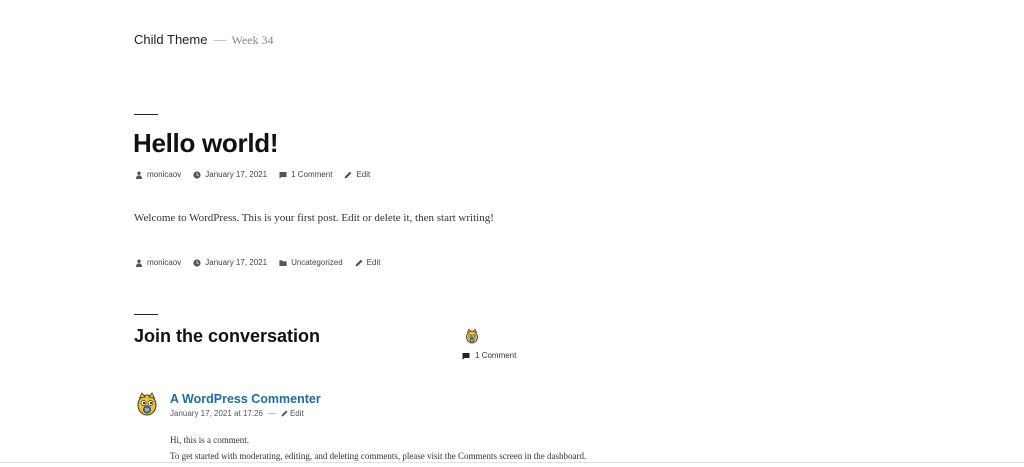  I want to click on post-date: January 17, 2021, so click(230, 174).